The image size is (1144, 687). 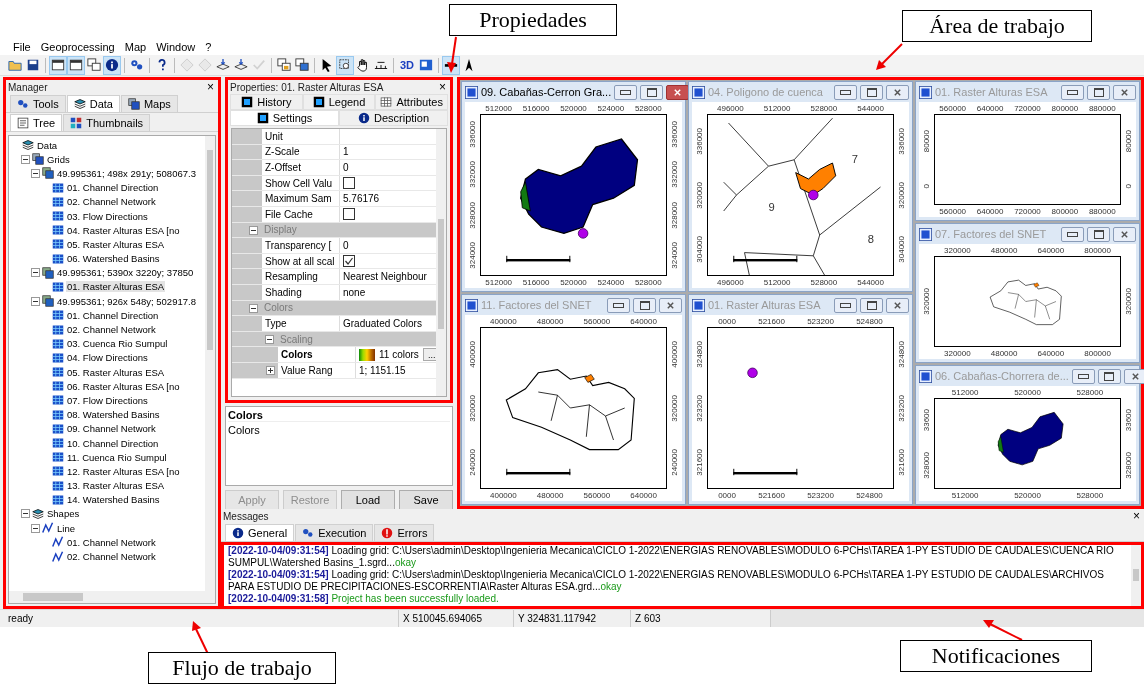 I want to click on tree-item: Line, so click(x=66, y=528).